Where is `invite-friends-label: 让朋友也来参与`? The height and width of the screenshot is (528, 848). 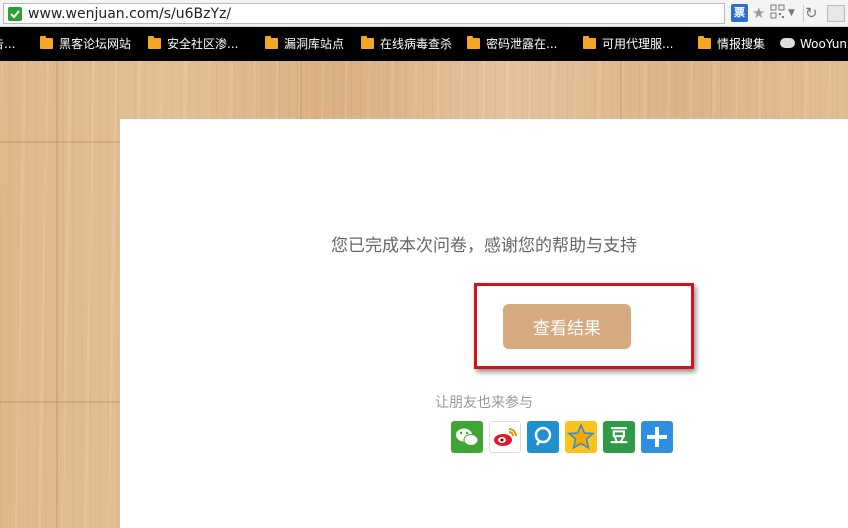
invite-friends-label: 让朋友也来参与 is located at coordinates (484, 403).